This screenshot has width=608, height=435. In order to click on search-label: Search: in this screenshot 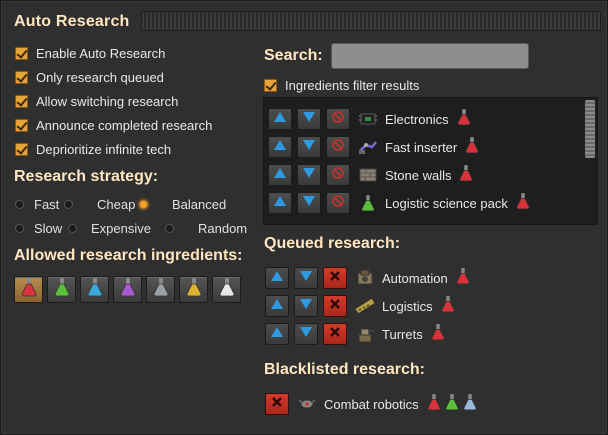, I will do `click(293, 55)`.